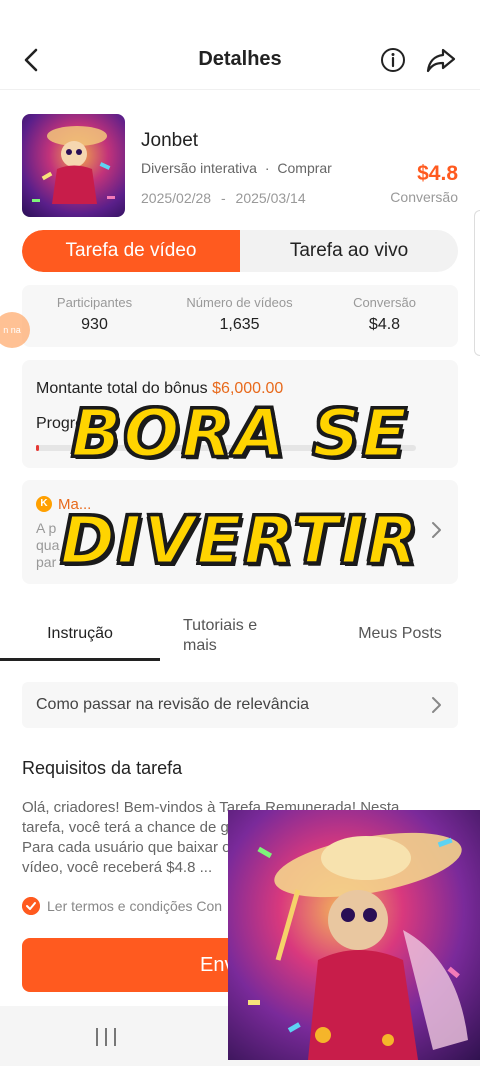 Image resolution: width=480 pixels, height=1066 pixels. Describe the element at coordinates (437, 173) in the screenshot. I see `conversion-price: $4.8` at that location.